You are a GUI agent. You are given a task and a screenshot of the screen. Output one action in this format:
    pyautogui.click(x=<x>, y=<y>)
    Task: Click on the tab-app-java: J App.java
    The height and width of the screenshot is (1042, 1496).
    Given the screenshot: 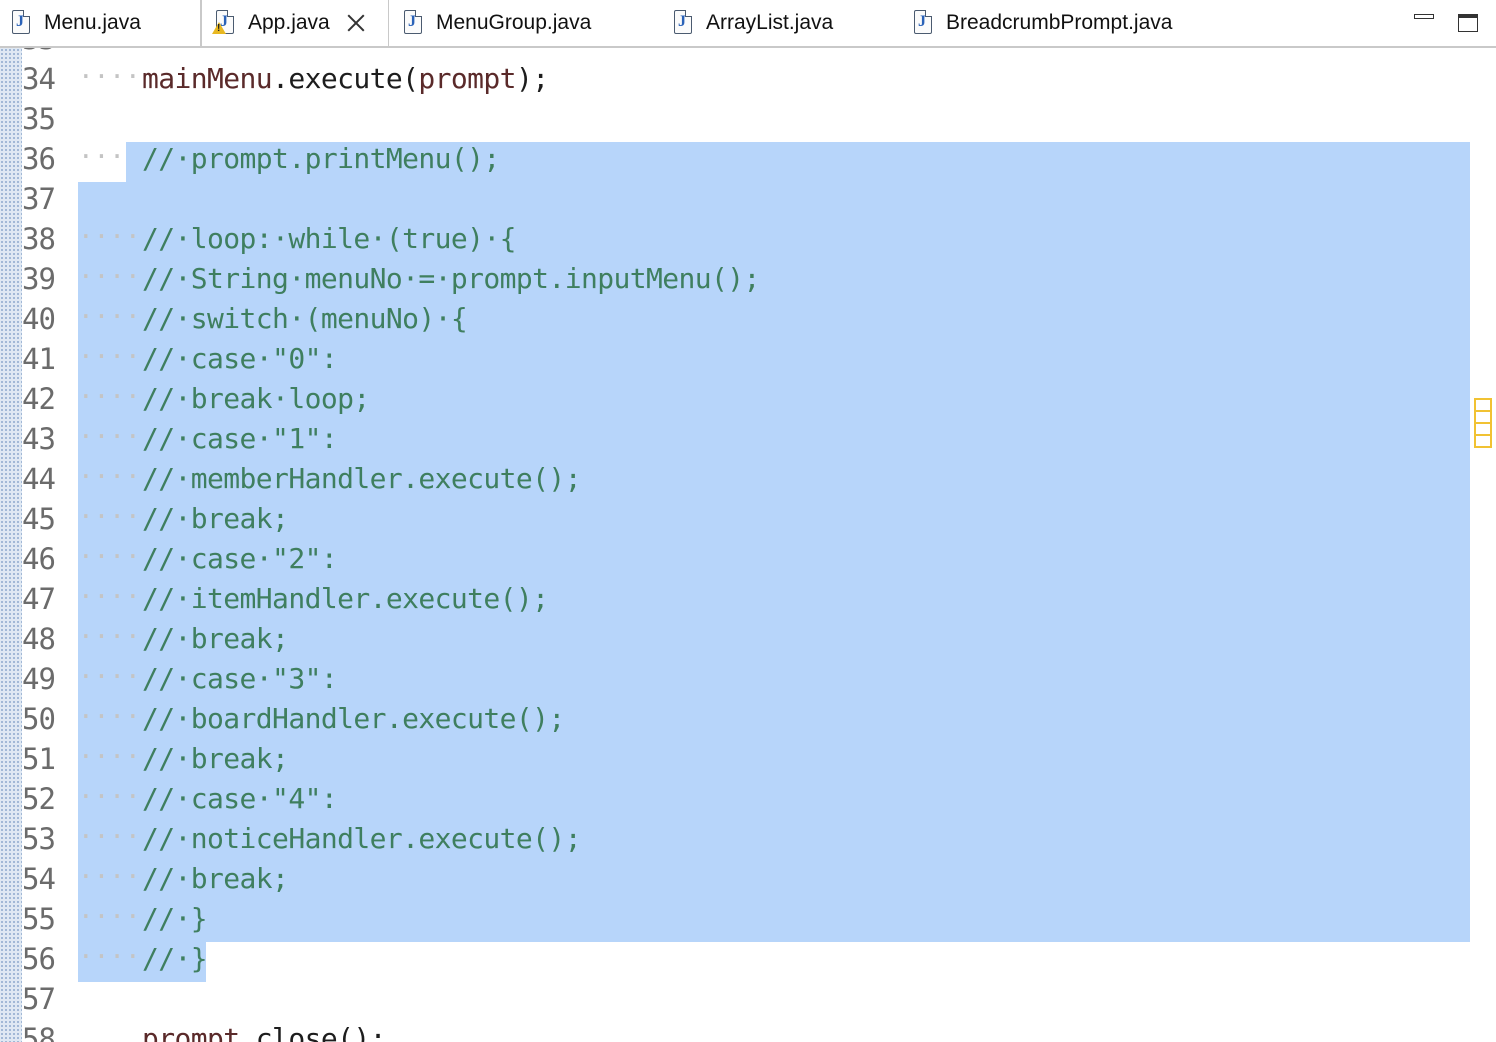 What is the action you would take?
    pyautogui.click(x=295, y=23)
    